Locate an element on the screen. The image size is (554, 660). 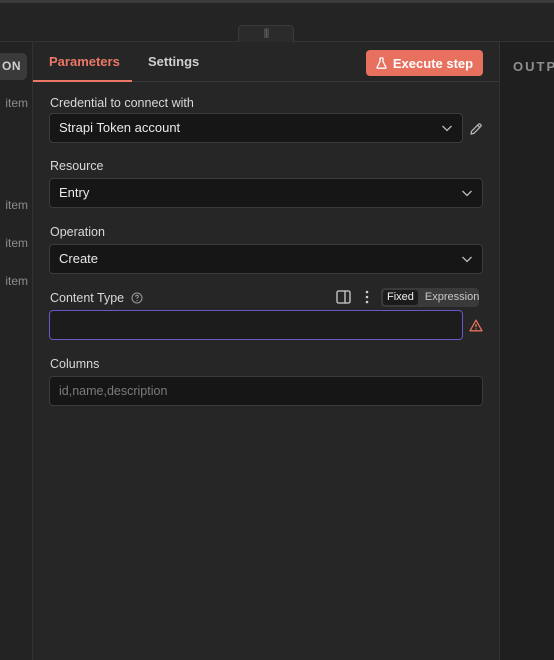
tab-parameters: Parameters is located at coordinates (82, 68).